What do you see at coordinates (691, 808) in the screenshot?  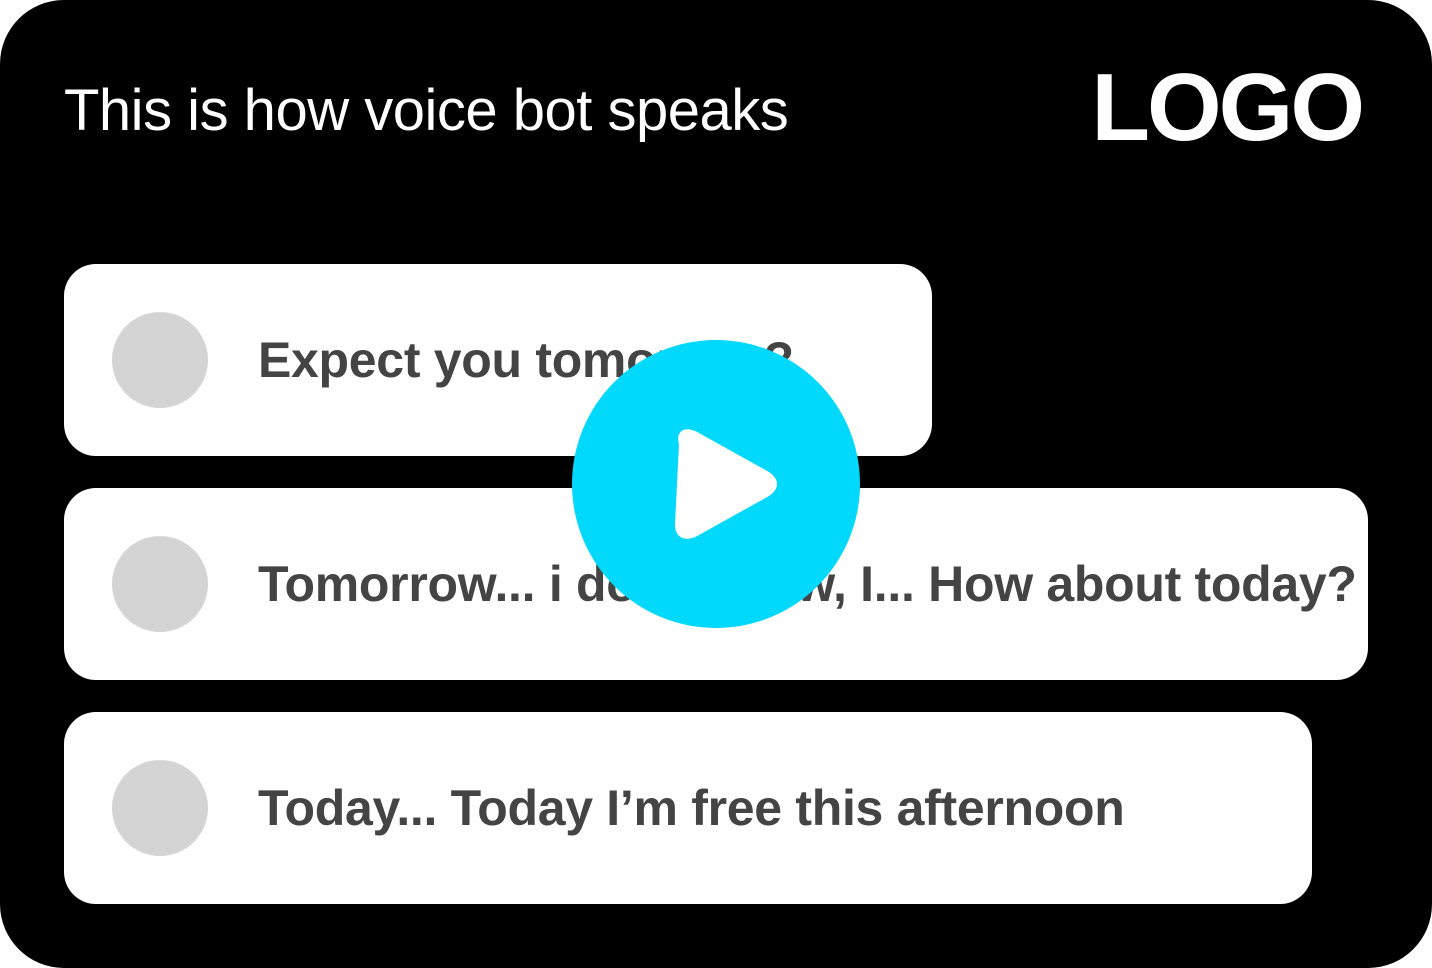 I see `message-text: Today... Today I’m free this afternoon` at bounding box center [691, 808].